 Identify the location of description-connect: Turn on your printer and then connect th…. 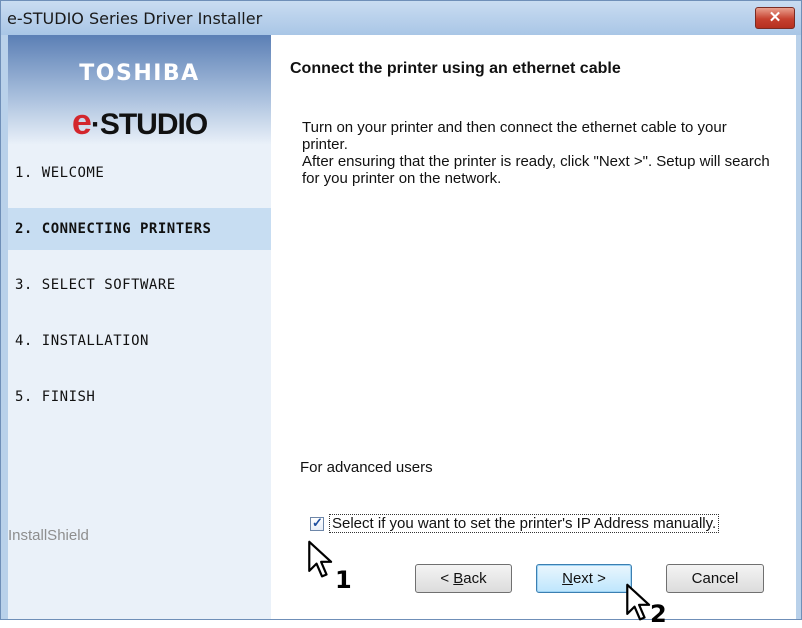
(514, 136).